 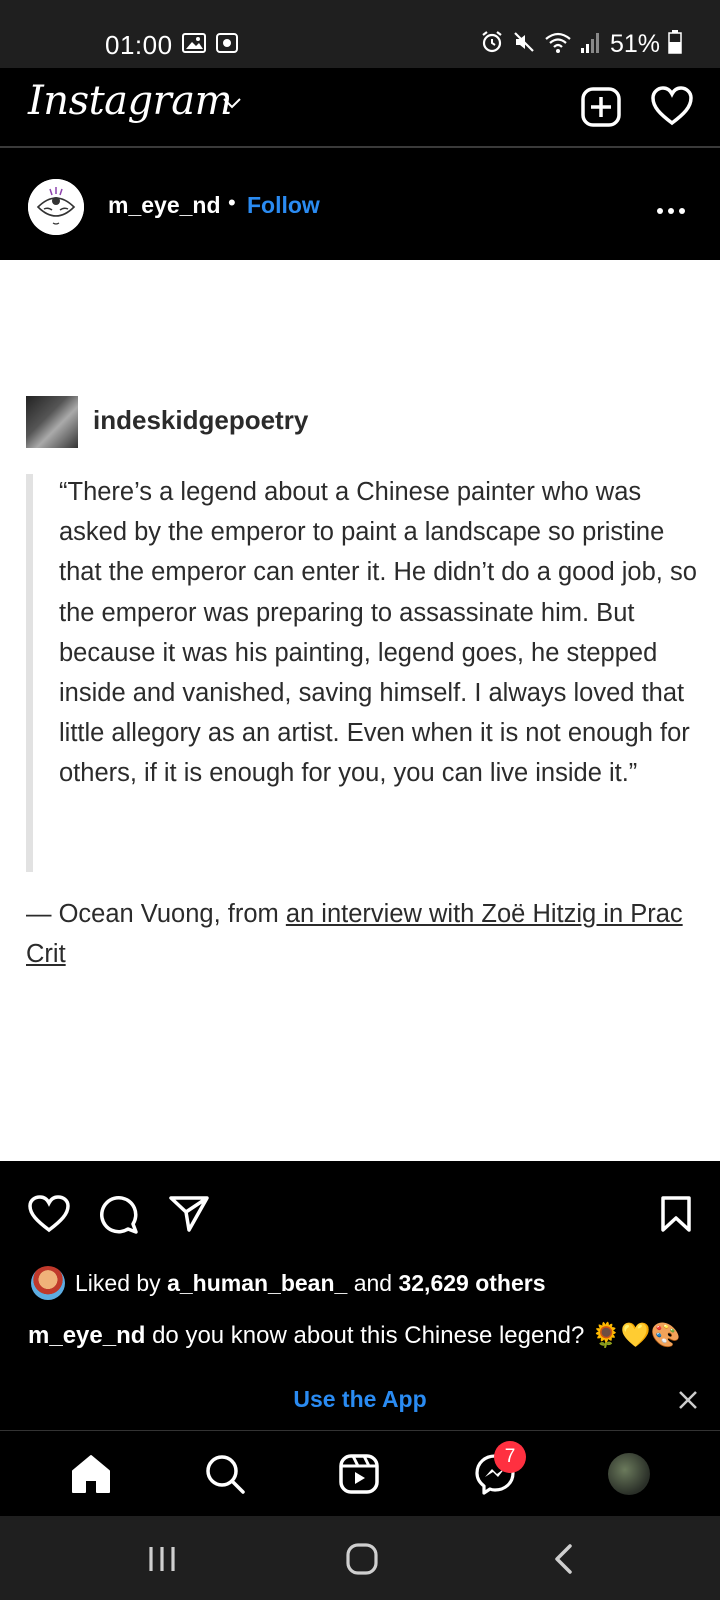 What do you see at coordinates (130, 101) in the screenshot?
I see `instagram-logo: Instagram` at bounding box center [130, 101].